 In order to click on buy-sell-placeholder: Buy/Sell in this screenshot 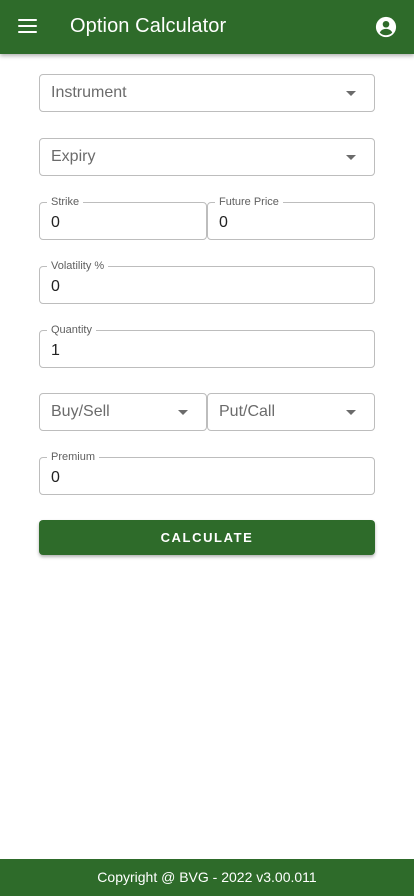, I will do `click(80, 411)`.